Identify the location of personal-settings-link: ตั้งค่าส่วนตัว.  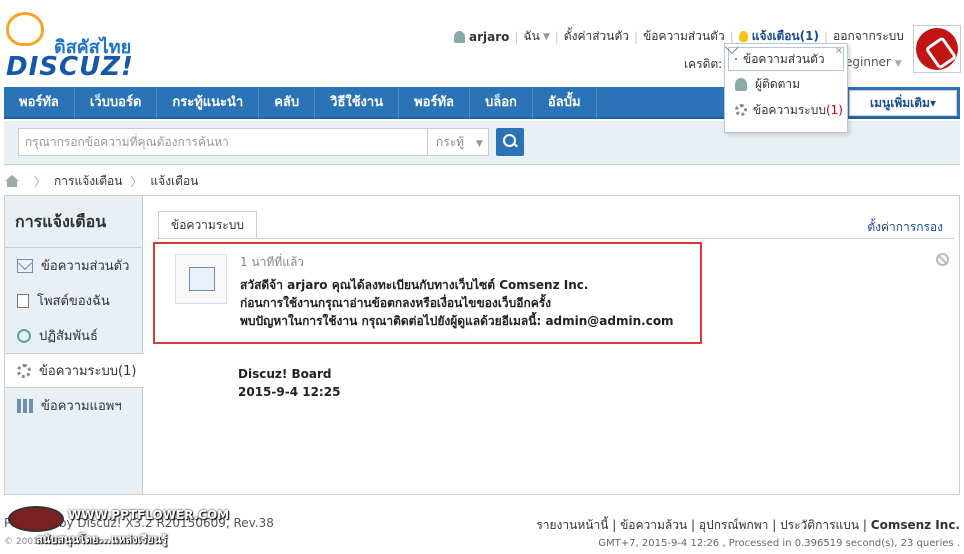
(596, 36).